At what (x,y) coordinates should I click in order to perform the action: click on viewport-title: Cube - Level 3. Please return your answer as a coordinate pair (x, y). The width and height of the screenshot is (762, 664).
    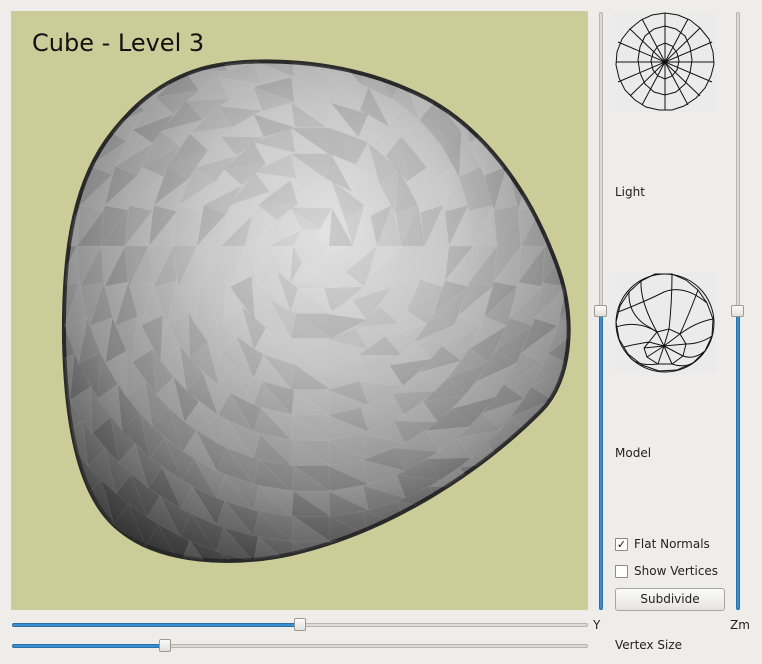
    Looking at the image, I should click on (118, 43).